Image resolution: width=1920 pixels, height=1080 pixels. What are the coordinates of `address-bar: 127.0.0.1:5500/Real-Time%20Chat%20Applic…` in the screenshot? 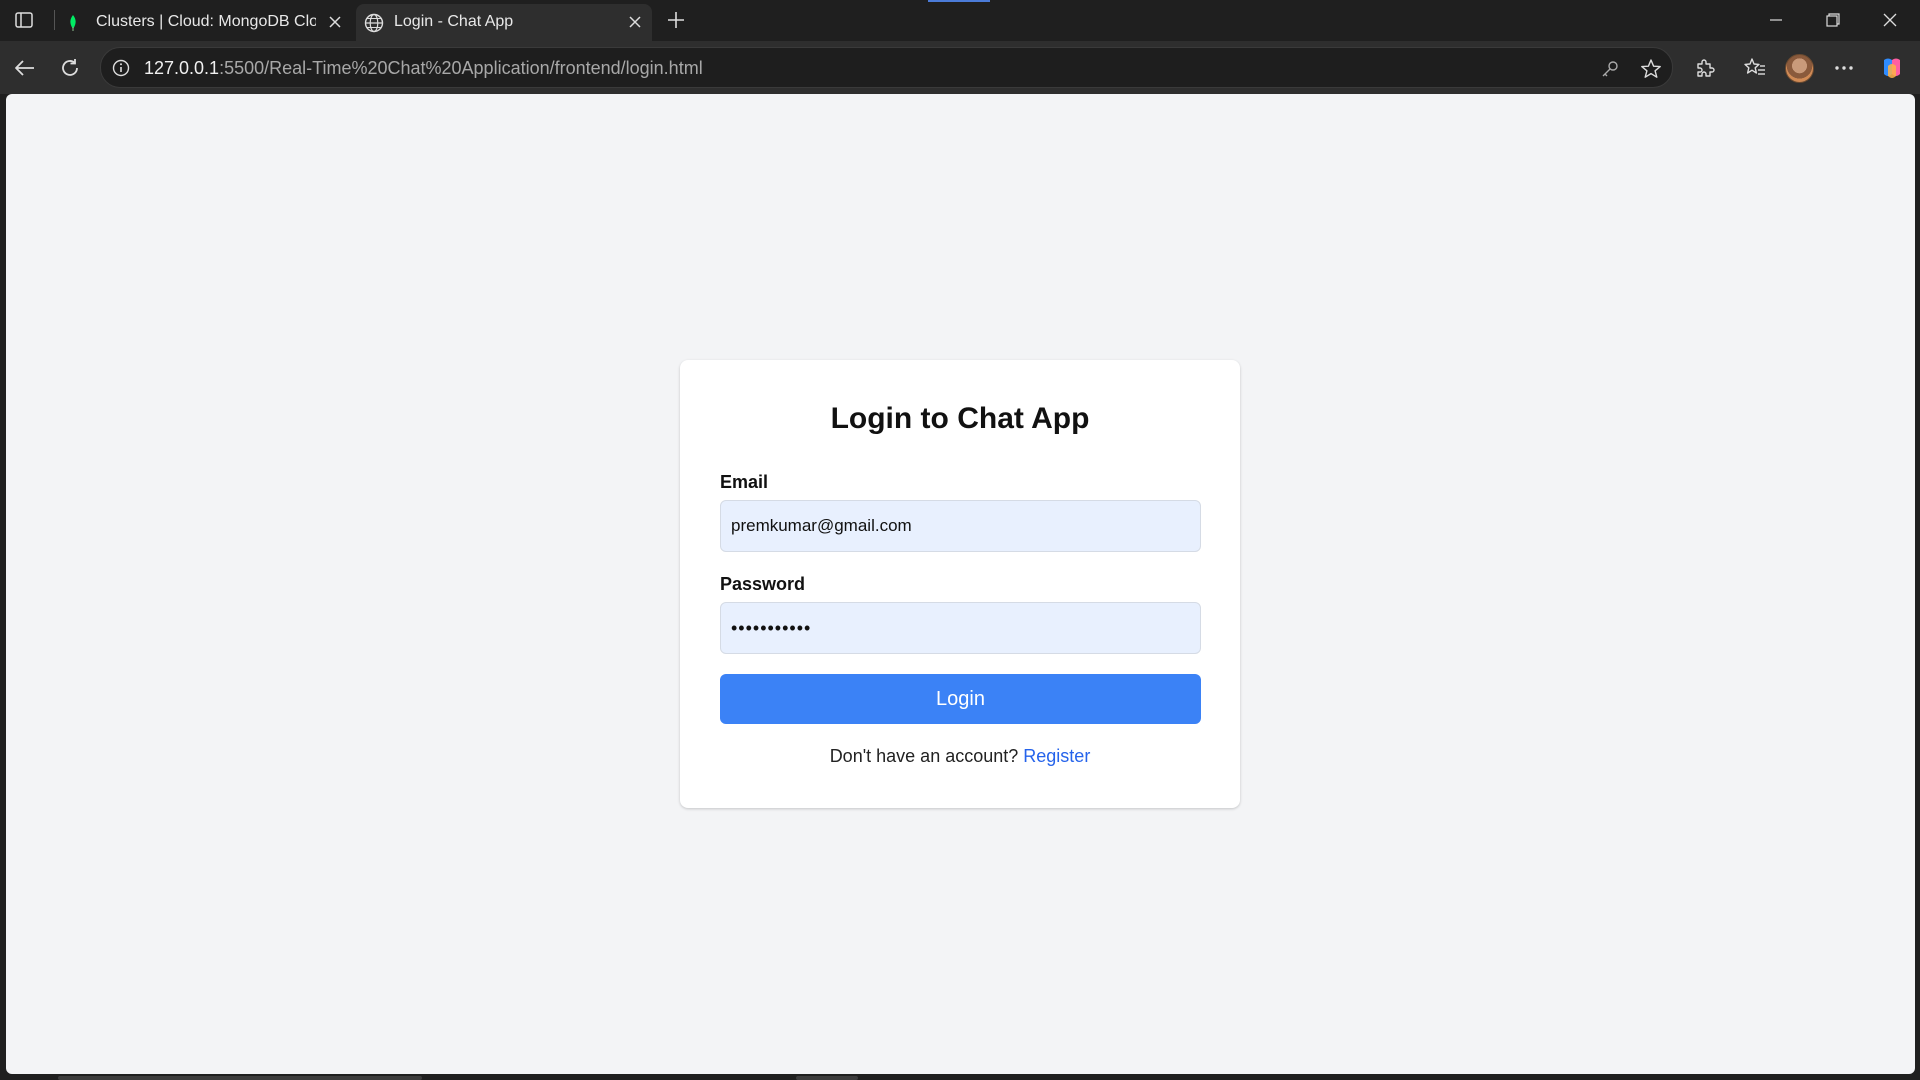 It's located at (886, 67).